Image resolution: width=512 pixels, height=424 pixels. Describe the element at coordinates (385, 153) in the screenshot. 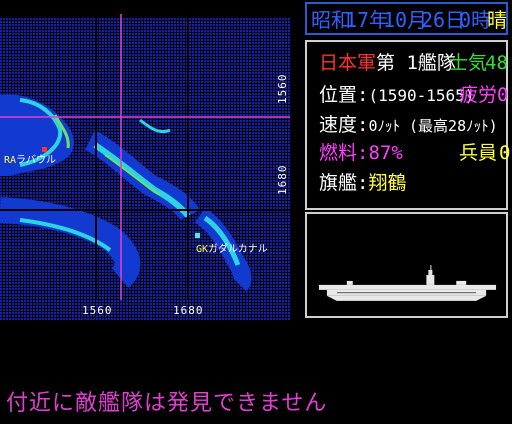

I see `fuel-value: 87%` at that location.